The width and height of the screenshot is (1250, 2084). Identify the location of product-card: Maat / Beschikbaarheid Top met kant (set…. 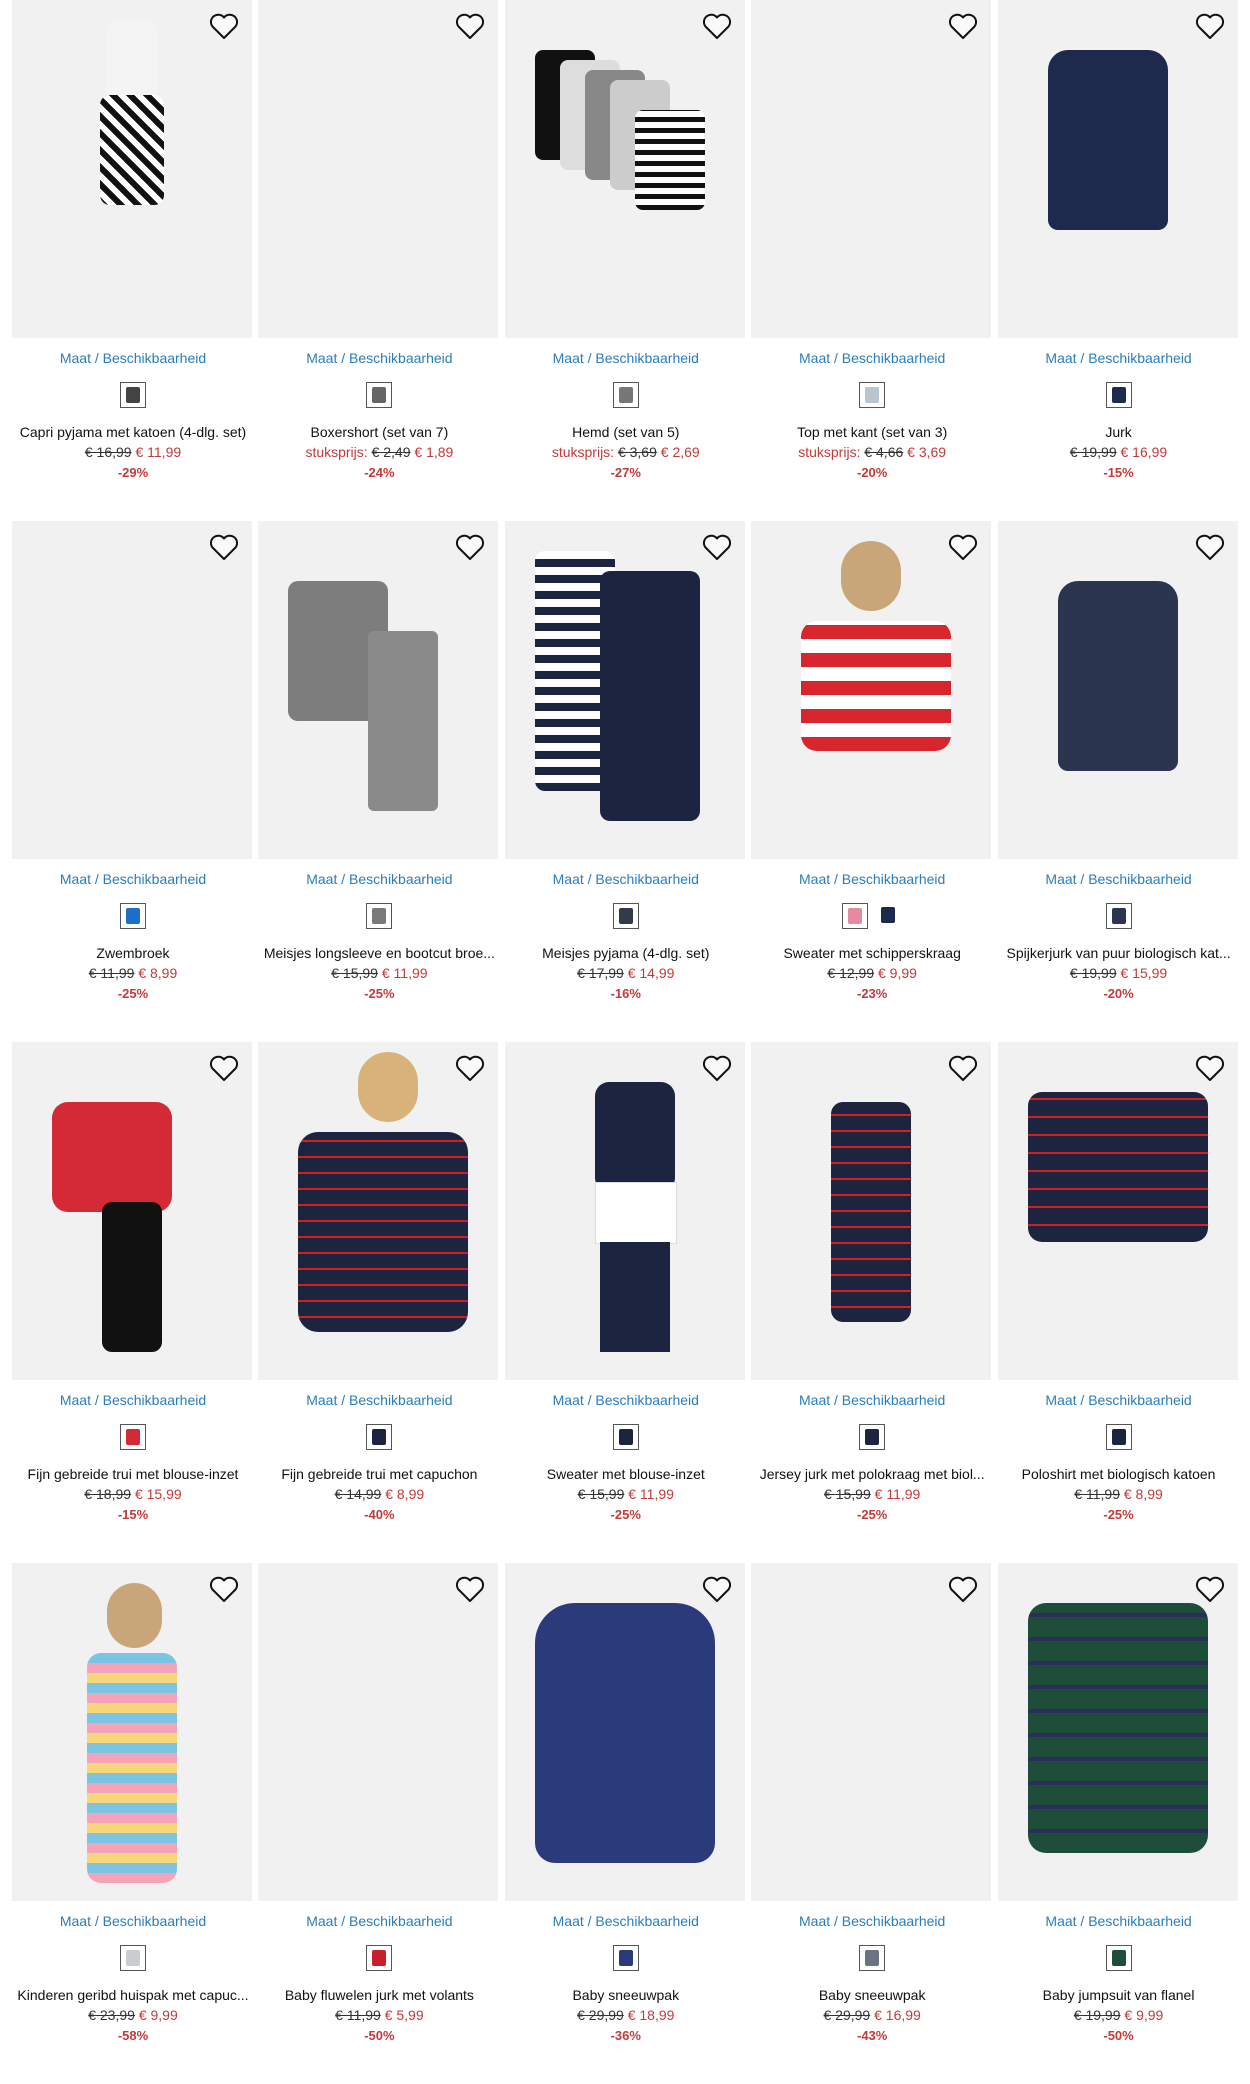
(872, 260).